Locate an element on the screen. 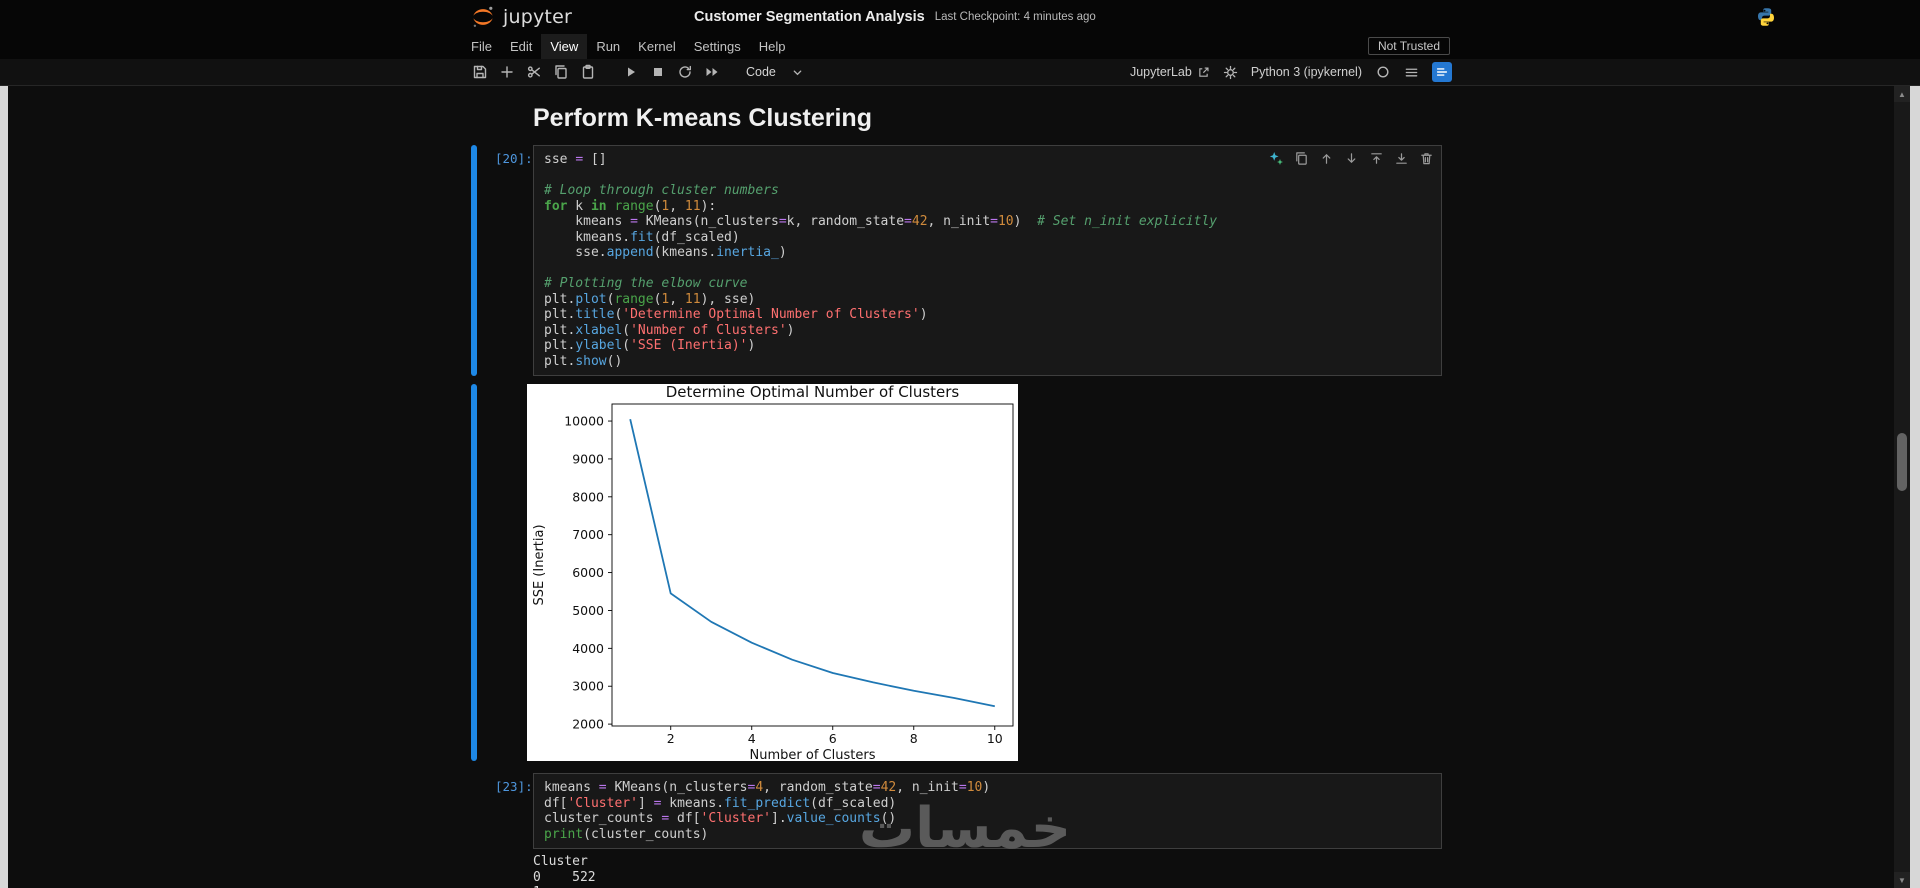  insert-cell-button is located at coordinates (506, 72).